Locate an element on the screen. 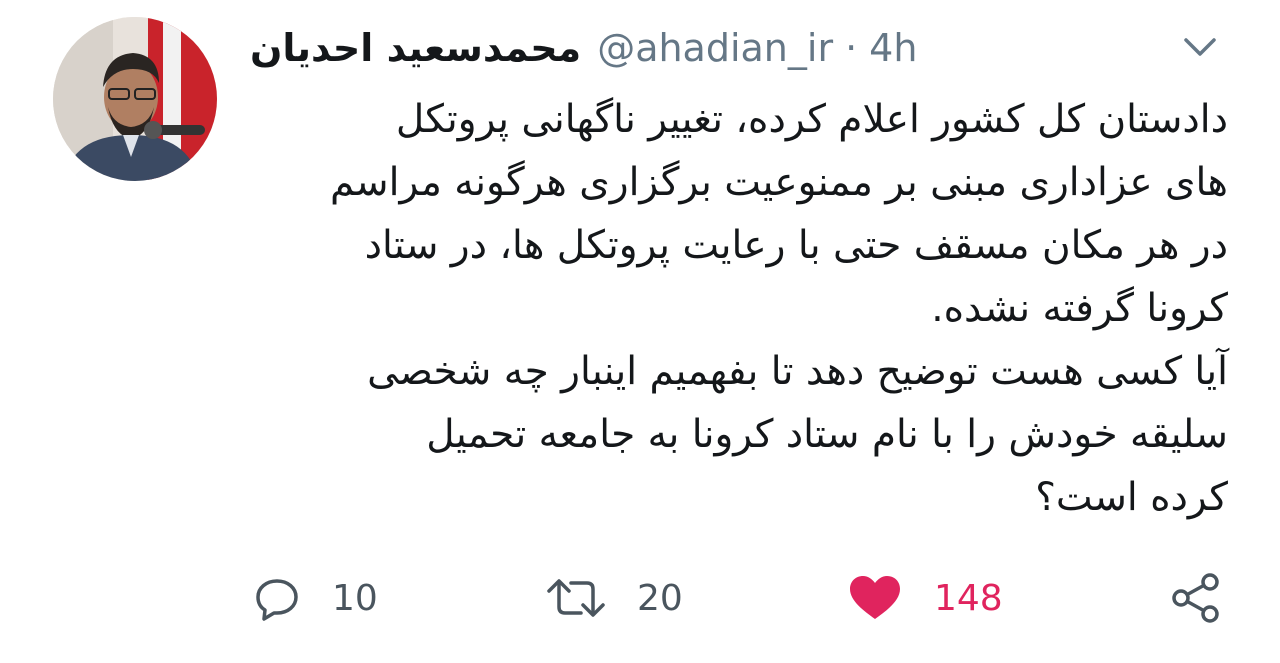 The height and width of the screenshot is (663, 1280). user-handle: @ahadian_ir is located at coordinates (715, 48).